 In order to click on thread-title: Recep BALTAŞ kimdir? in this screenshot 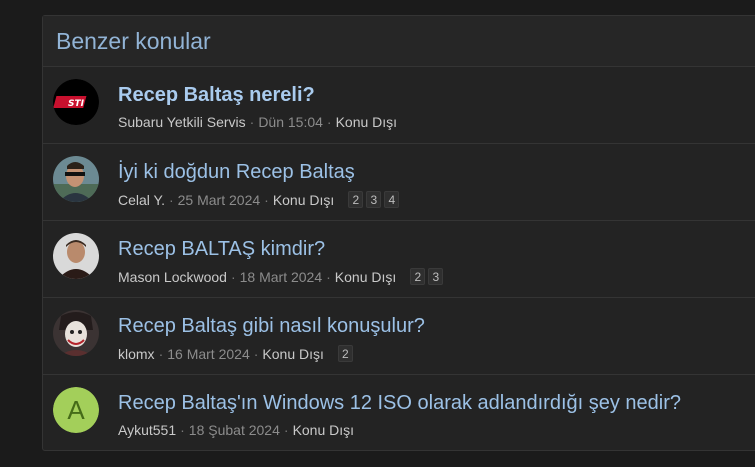, I will do `click(221, 249)`.